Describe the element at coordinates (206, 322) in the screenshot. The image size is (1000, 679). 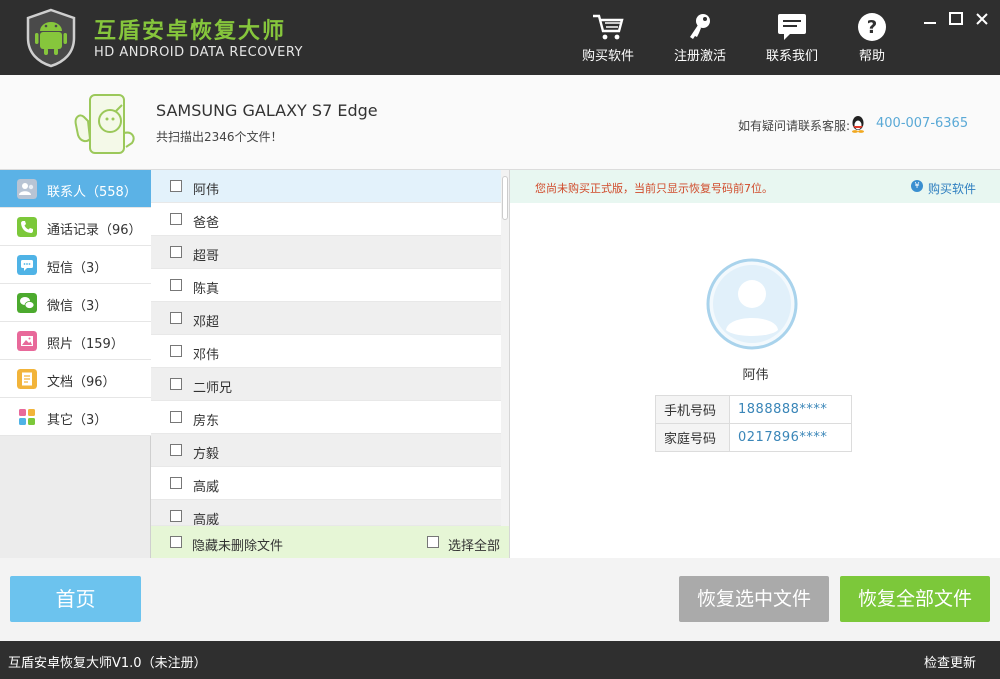
I see `contact-name-cell: 邓超` at that location.